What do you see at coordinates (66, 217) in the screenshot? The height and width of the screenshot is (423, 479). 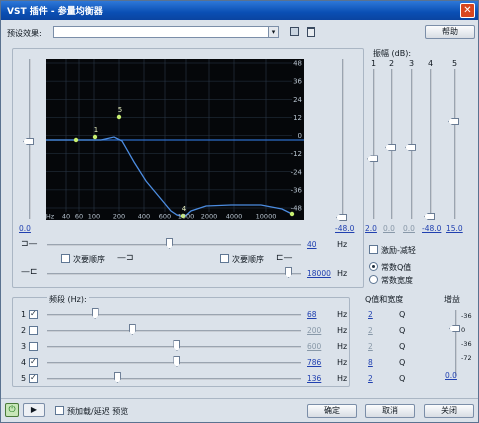 I see `x-tick-label: 40` at bounding box center [66, 217].